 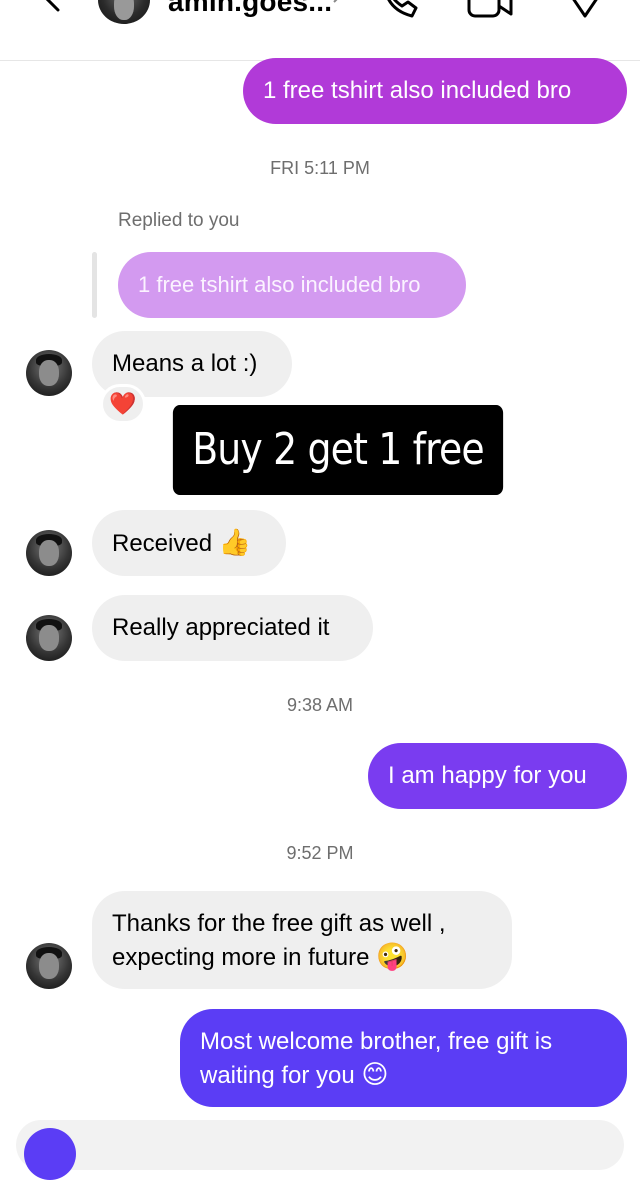 I want to click on message-text: Really appreciated it, so click(x=221, y=627).